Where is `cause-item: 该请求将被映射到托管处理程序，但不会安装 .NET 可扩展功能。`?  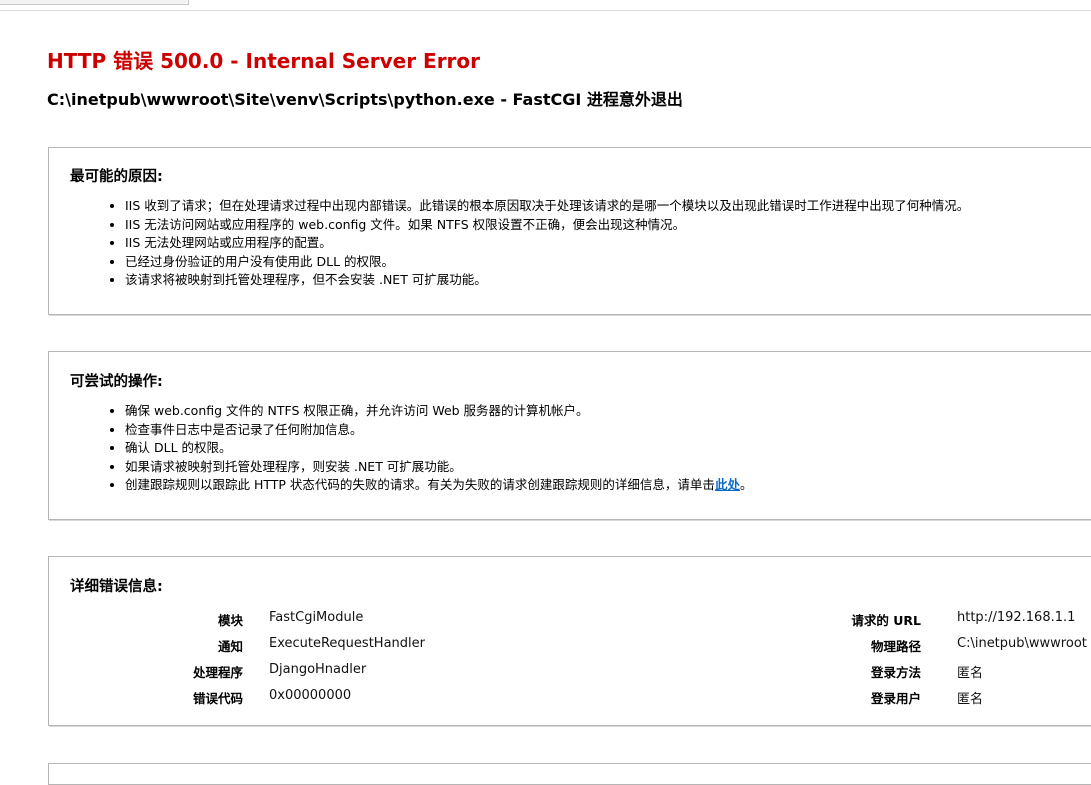 cause-item: 该请求将被映射到托管处理程序，但不会安装 .NET 可扩展功能。 is located at coordinates (547, 280).